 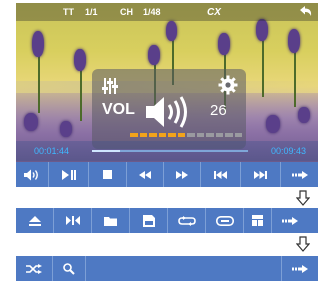 I want to click on format-label: CX, so click(x=214, y=12).